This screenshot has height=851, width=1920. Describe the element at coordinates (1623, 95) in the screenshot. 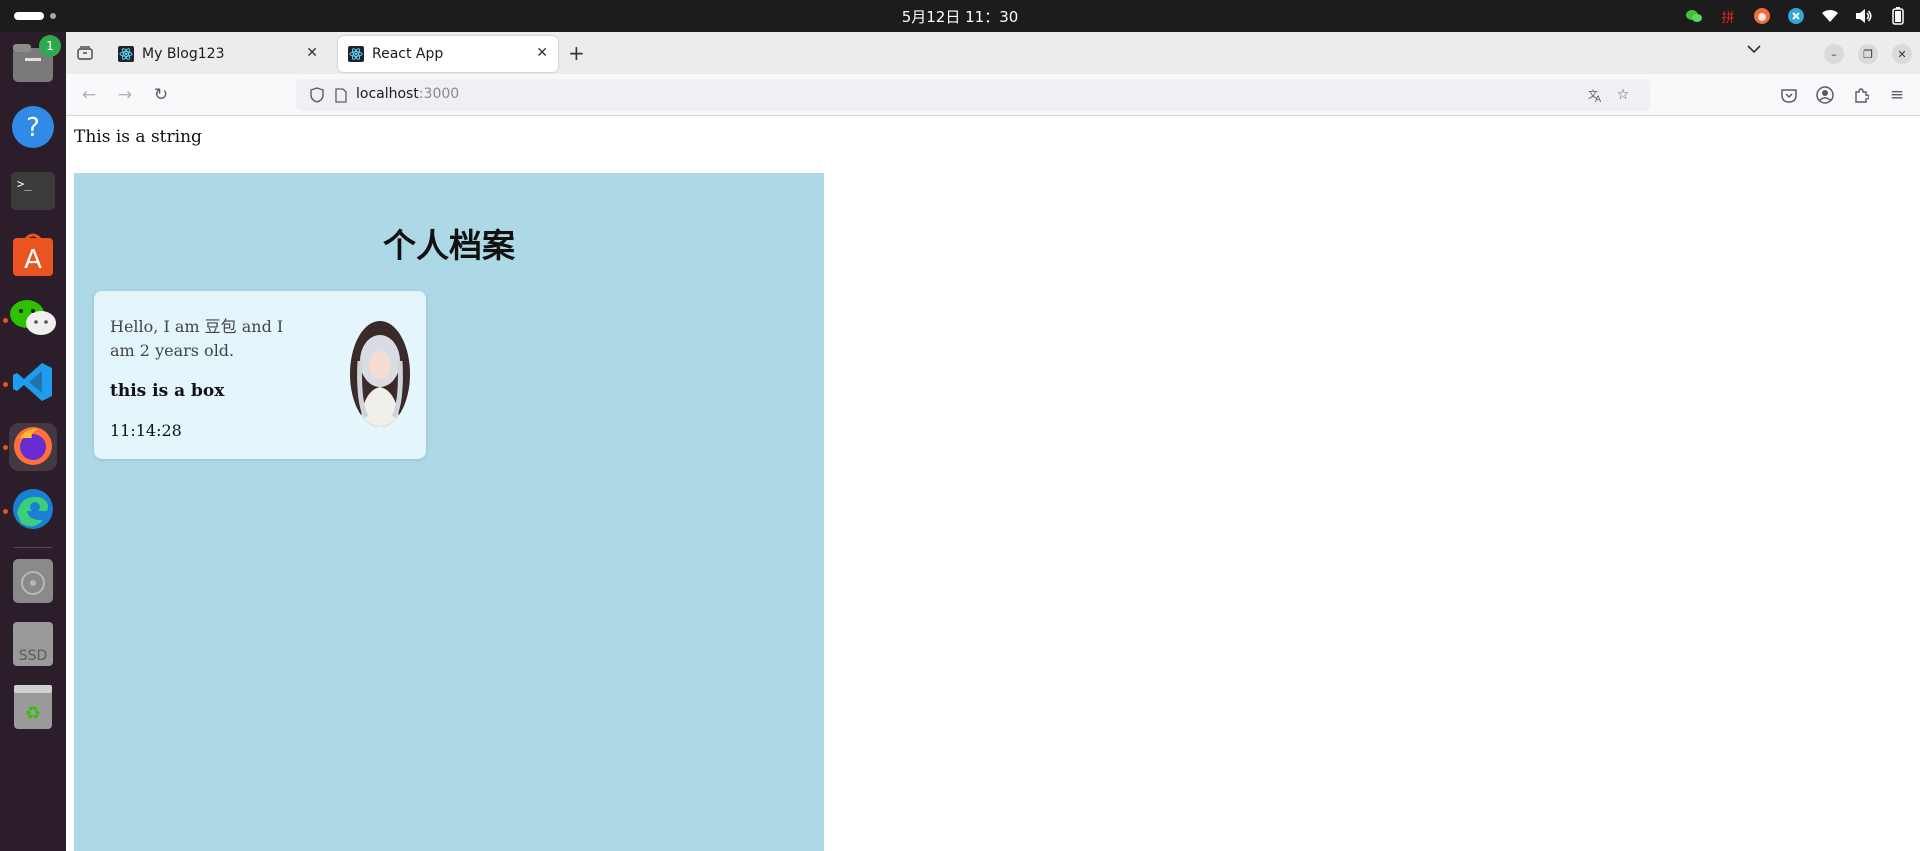

I see `bookmark-star-icon: ☆` at that location.